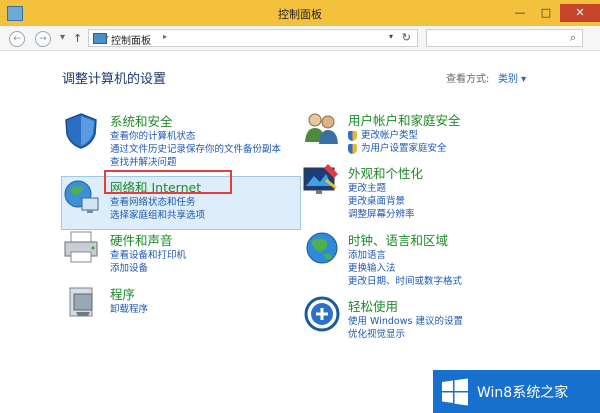 This screenshot has height=413, width=600. I want to click on link-add-language: 添加语言, so click(405, 255).